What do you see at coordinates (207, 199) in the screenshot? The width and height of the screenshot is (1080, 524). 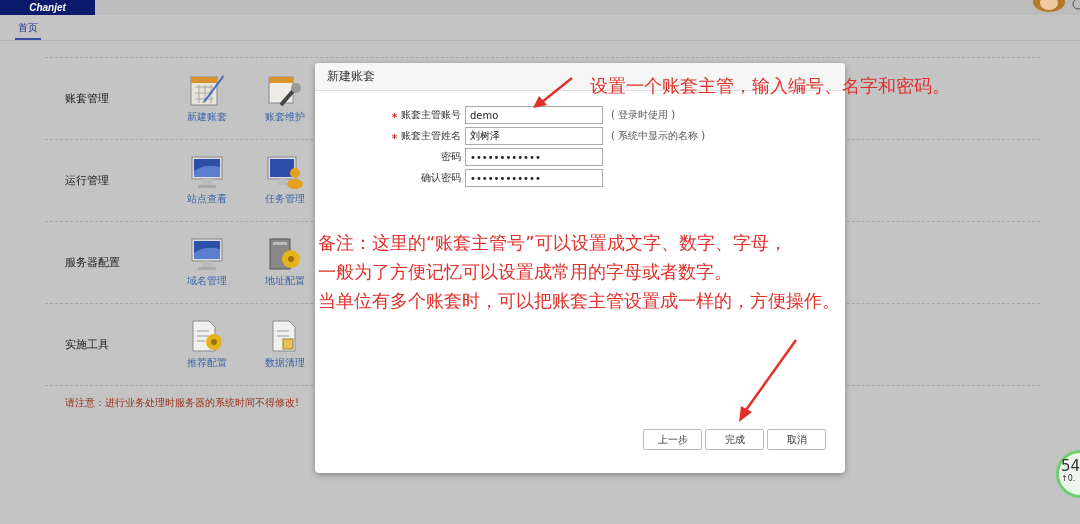 I see `function-link: 站点查看` at bounding box center [207, 199].